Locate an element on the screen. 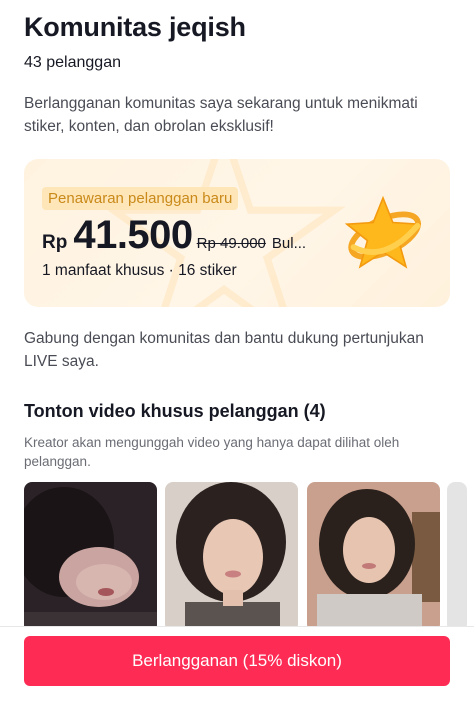 This screenshot has width=474, height=706. price-value: 41.500 is located at coordinates (133, 235).